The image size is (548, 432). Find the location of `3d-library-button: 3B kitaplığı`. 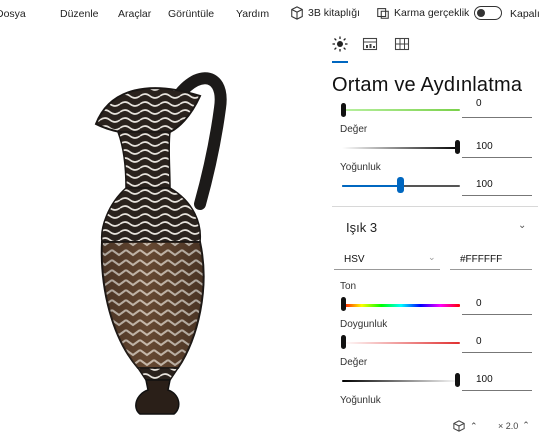

3d-library-button: 3B kitaplığı is located at coordinates (325, 13).